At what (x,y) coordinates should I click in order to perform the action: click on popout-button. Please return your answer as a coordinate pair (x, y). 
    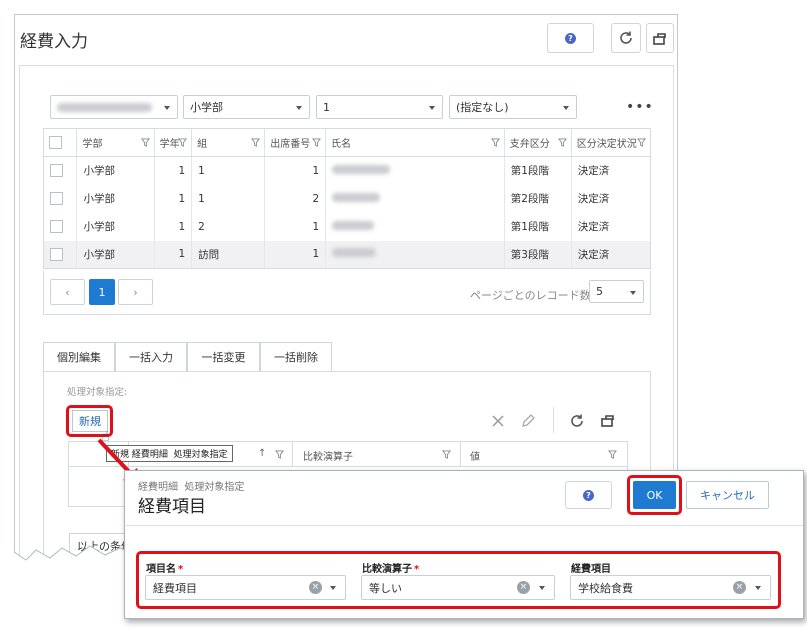
    Looking at the image, I should click on (660, 38).